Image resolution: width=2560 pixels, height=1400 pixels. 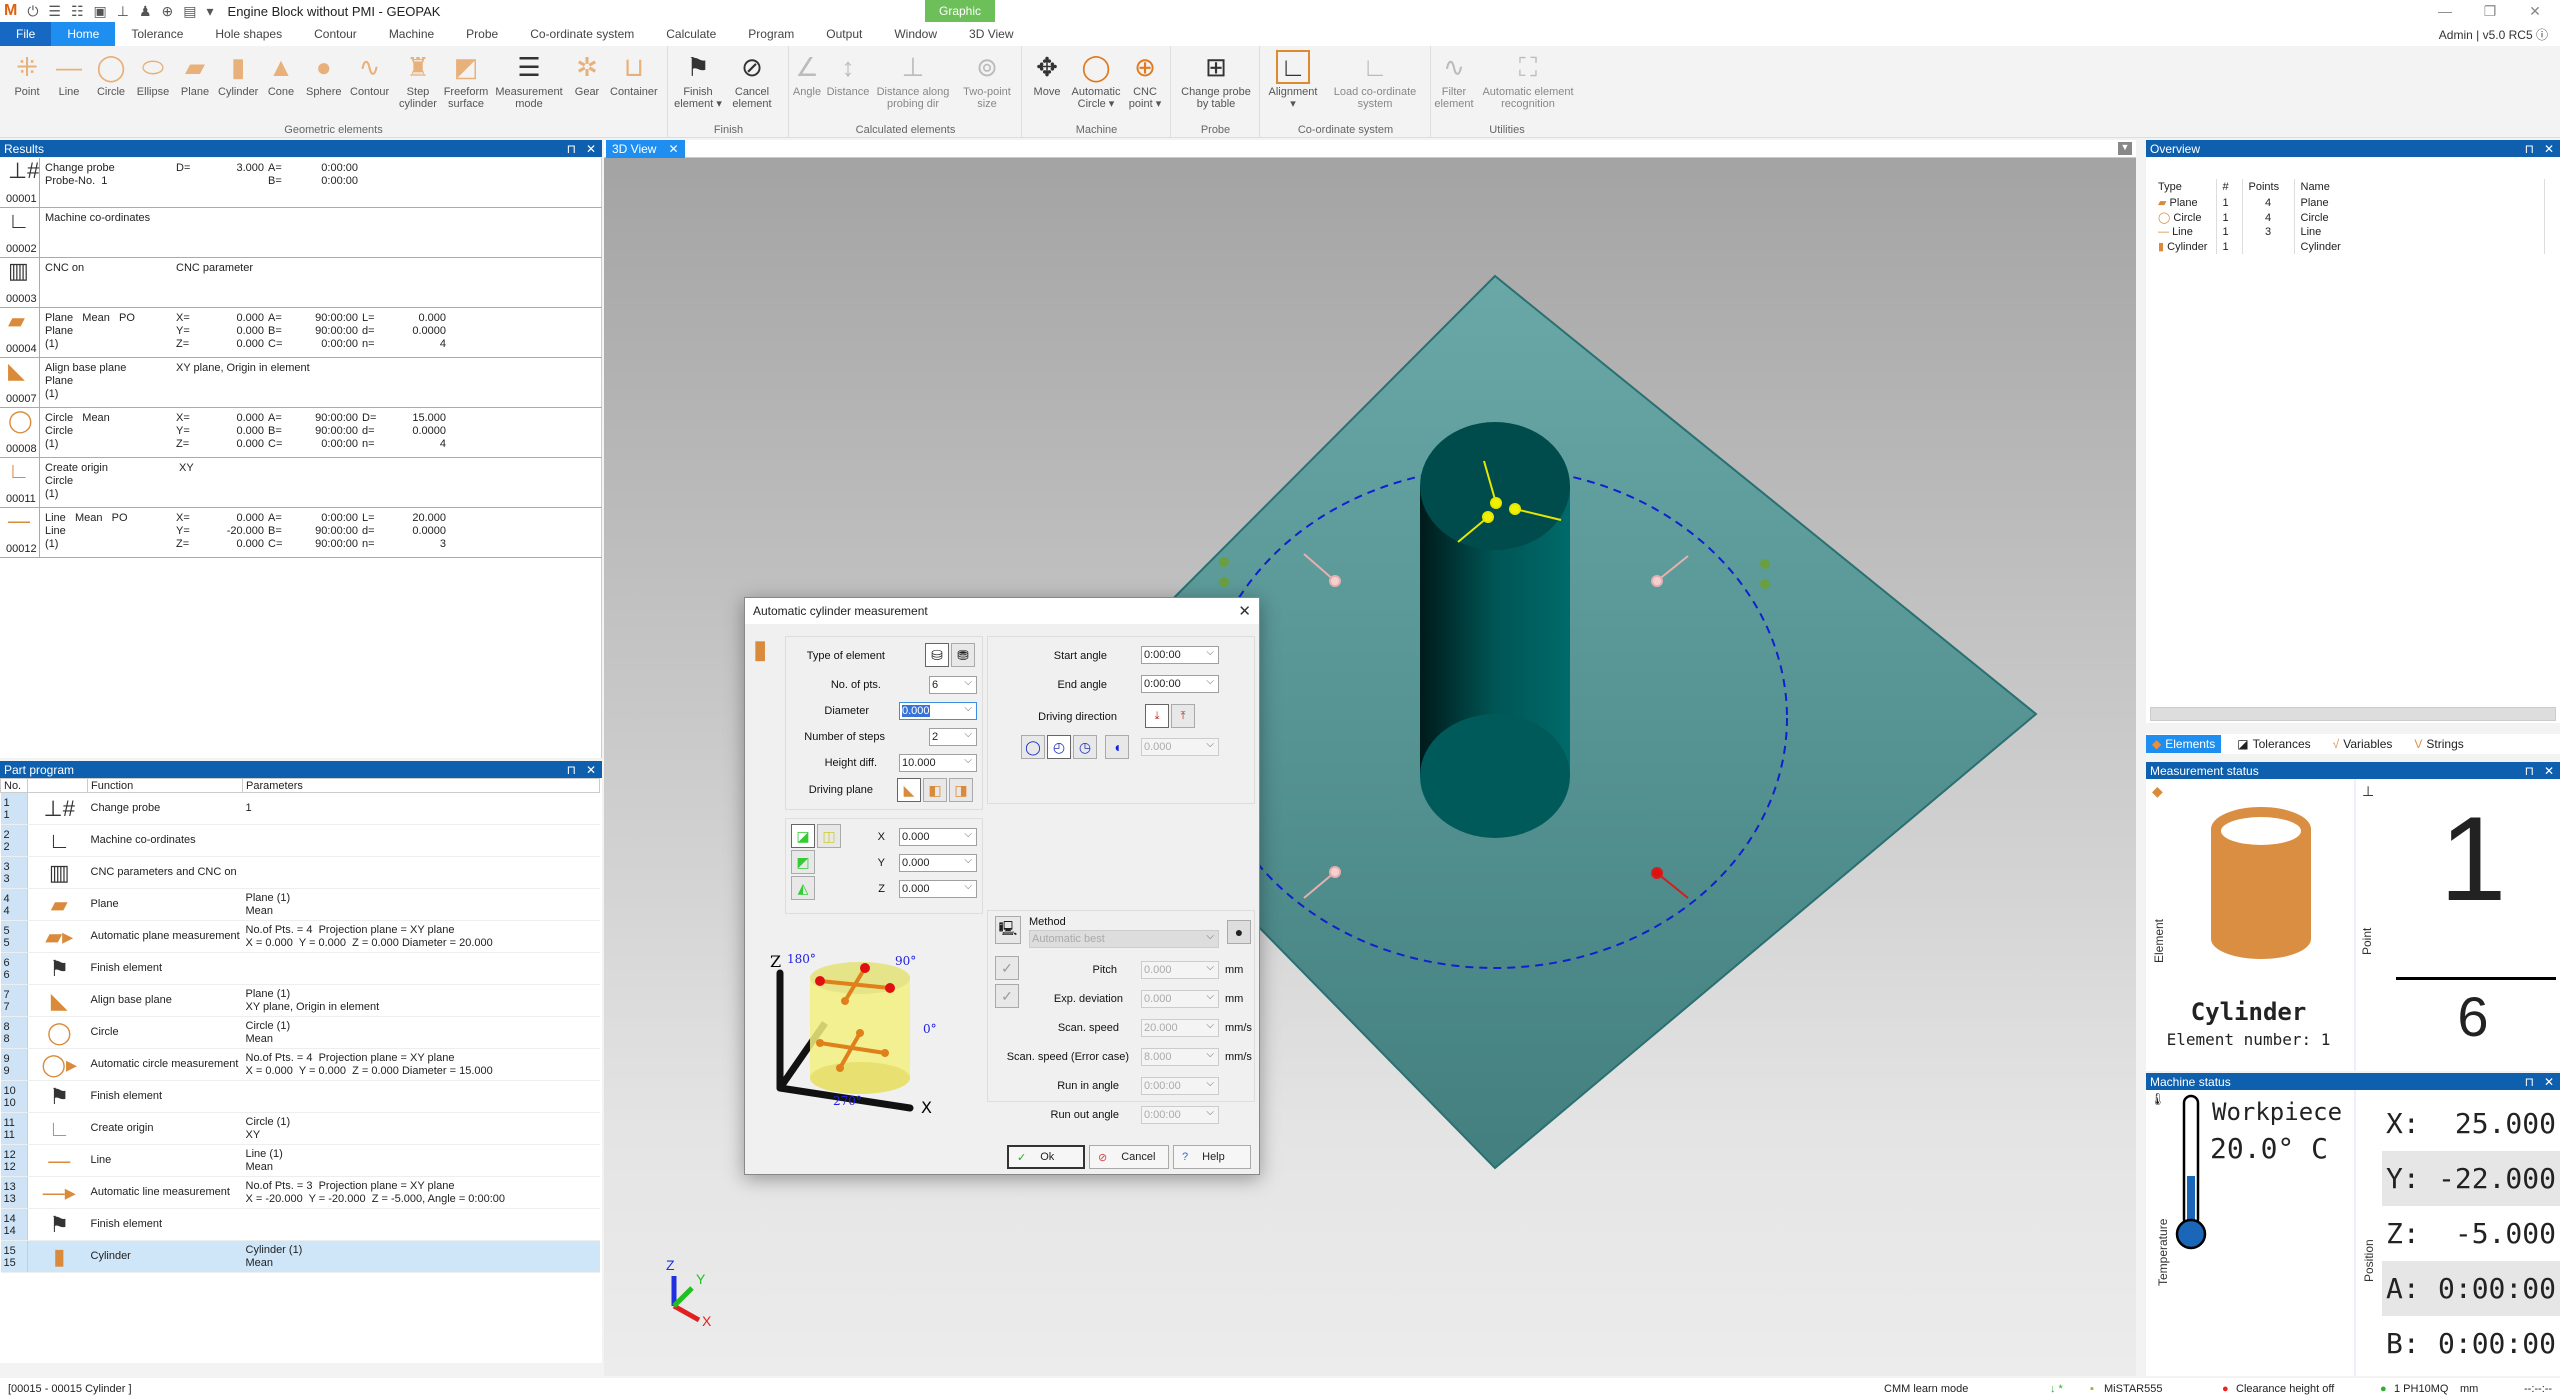 I want to click on tab-3d-view: 3D View, so click(x=991, y=34).